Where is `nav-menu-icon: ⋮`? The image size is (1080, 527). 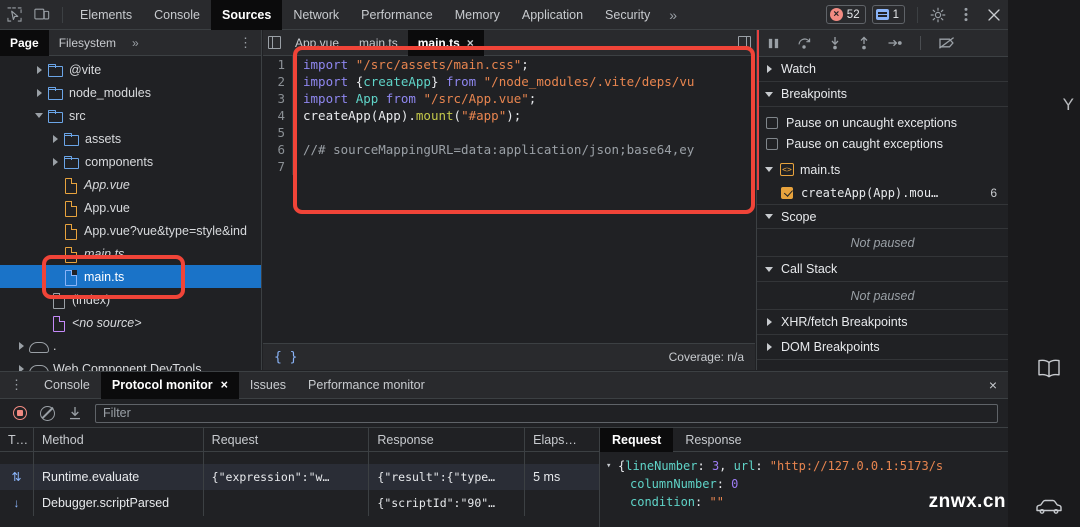 nav-menu-icon: ⋮ is located at coordinates (245, 43).